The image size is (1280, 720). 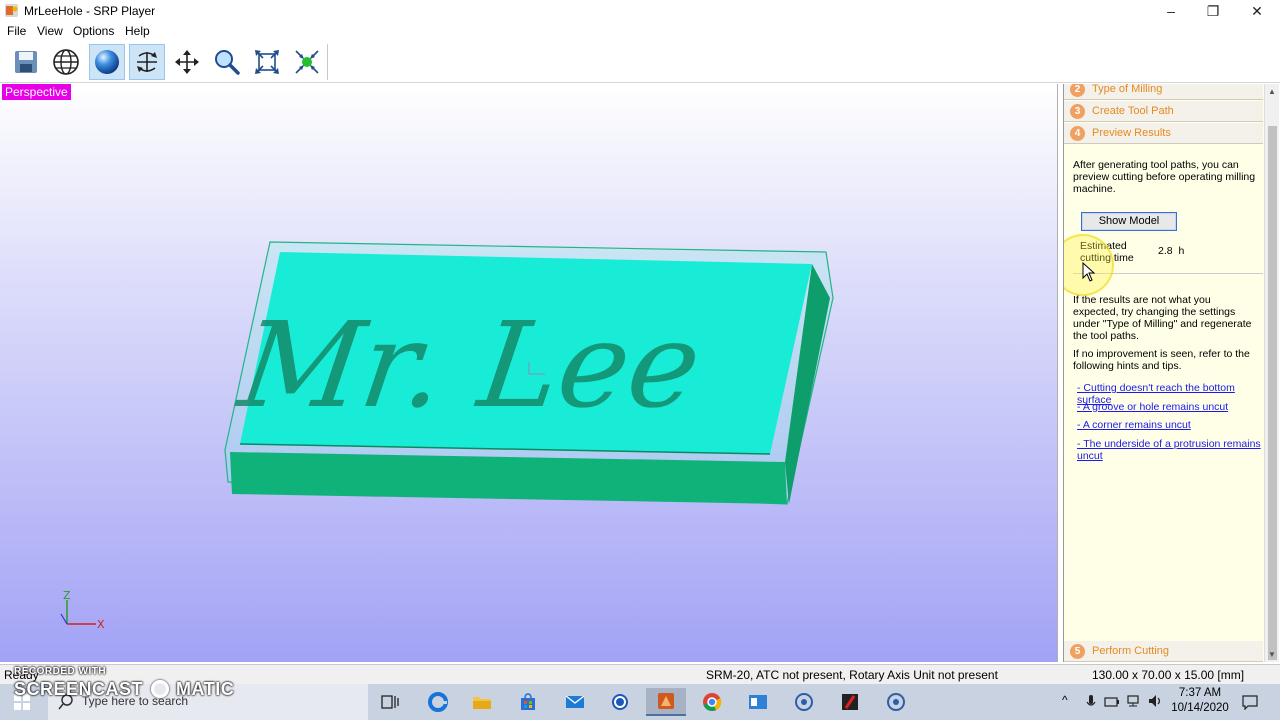 What do you see at coordinates (79, 689) in the screenshot?
I see `watermark-line-2: SCREENCAST` at bounding box center [79, 689].